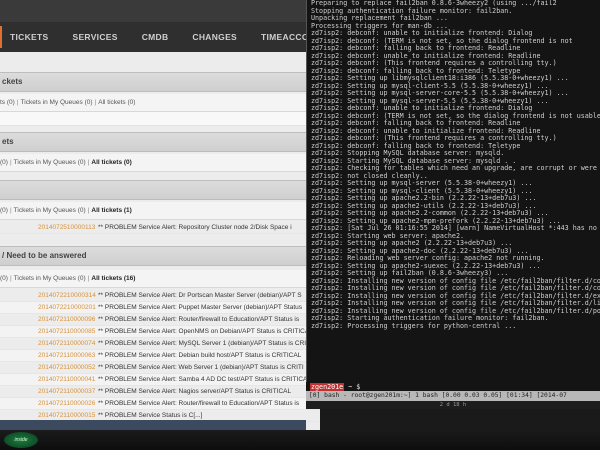 The width and height of the screenshot is (600, 450). What do you see at coordinates (160, 82) in the screenshot?
I see `widget-header: ckets` at bounding box center [160, 82].